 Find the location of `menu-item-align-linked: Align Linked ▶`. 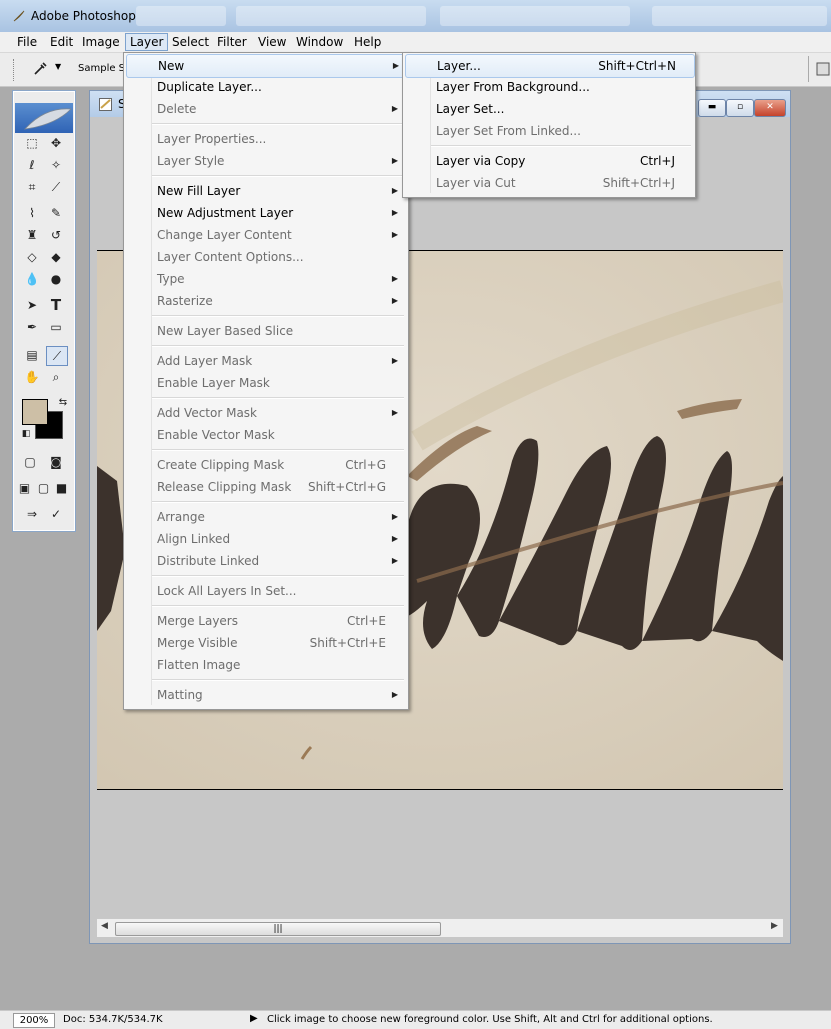

menu-item-align-linked: Align Linked ▶ is located at coordinates (266, 539).